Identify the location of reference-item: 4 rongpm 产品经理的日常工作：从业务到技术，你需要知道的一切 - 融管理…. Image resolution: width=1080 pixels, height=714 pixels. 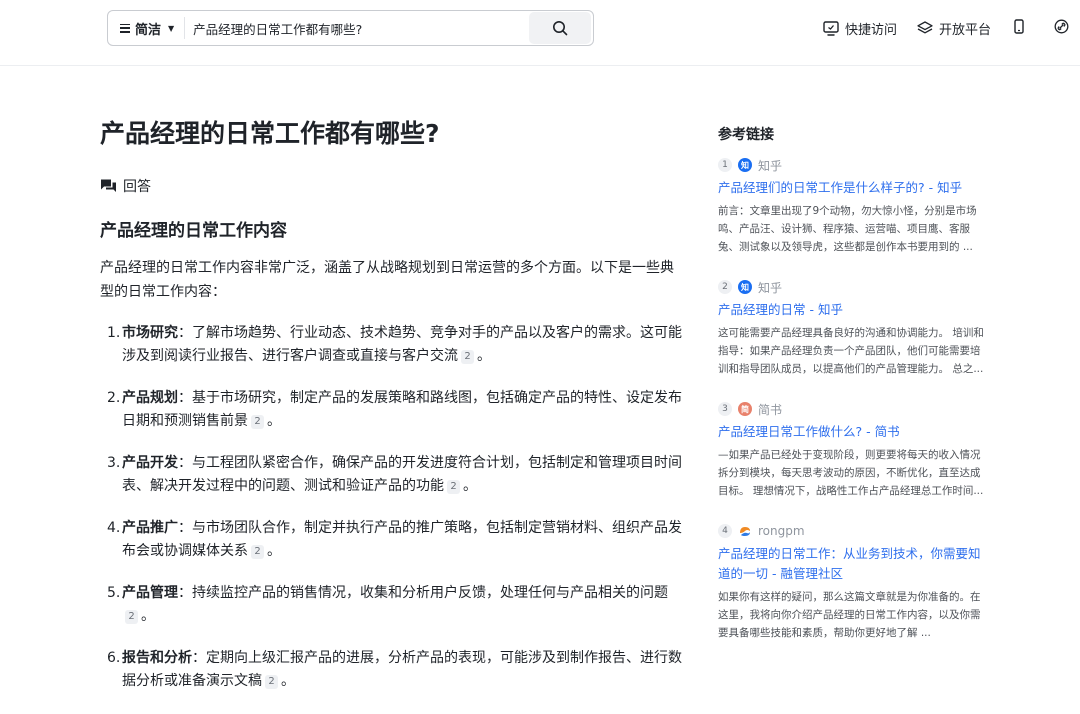
(853, 582).